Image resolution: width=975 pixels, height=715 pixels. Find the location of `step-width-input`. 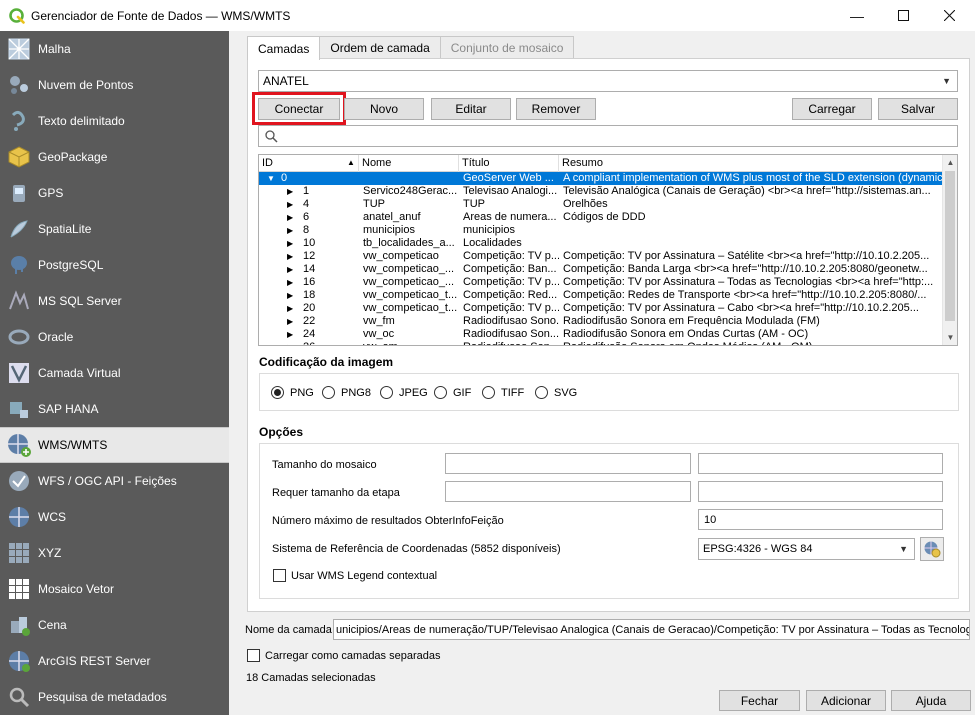

step-width-input is located at coordinates (568, 491).